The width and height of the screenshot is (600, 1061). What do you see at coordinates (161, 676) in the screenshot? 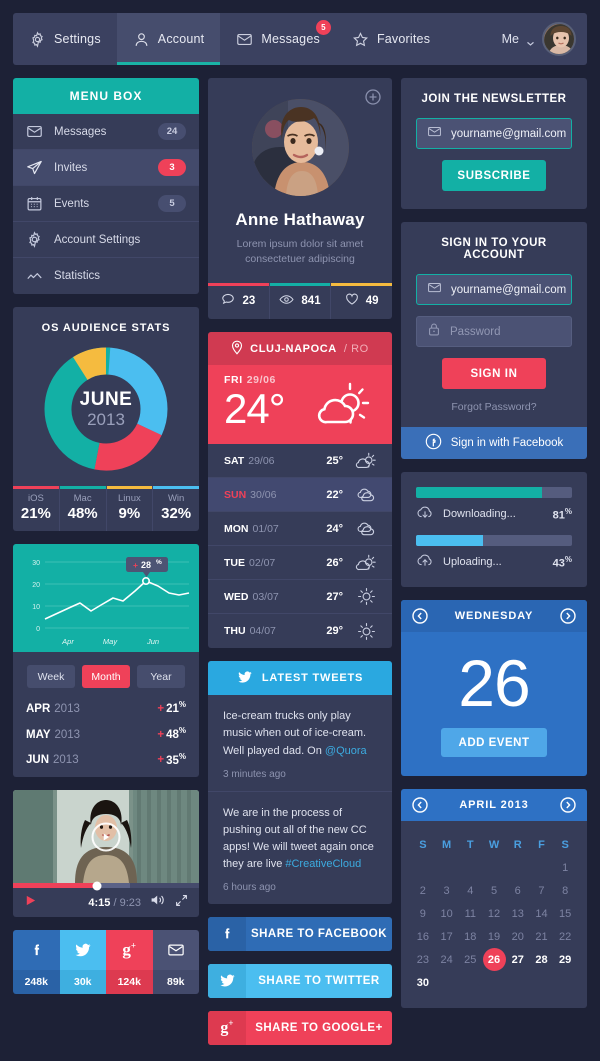
I see `tab-year: Year` at bounding box center [161, 676].